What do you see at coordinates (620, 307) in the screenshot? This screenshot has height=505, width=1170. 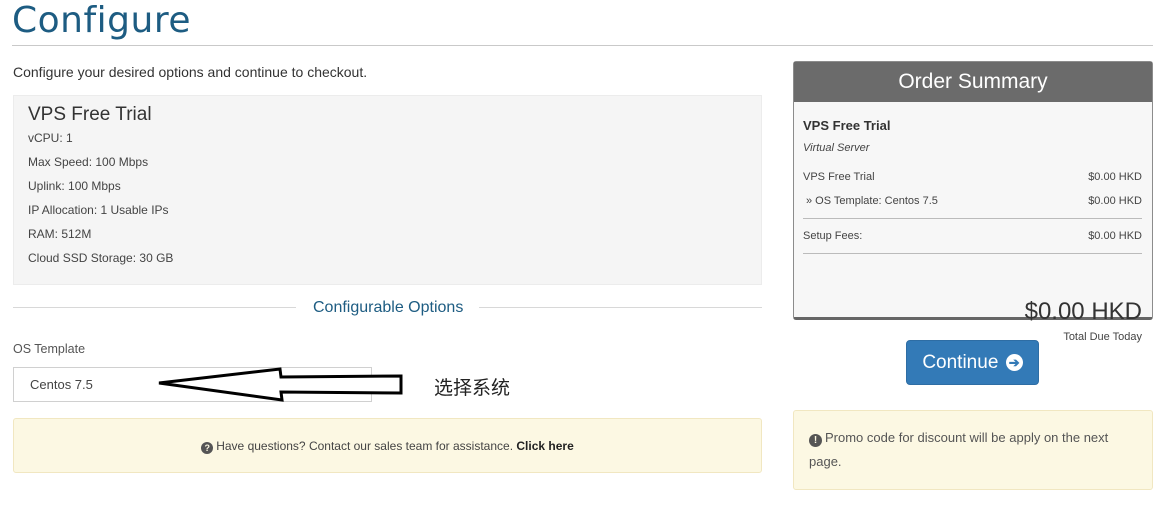 I see `options-divider-right` at bounding box center [620, 307].